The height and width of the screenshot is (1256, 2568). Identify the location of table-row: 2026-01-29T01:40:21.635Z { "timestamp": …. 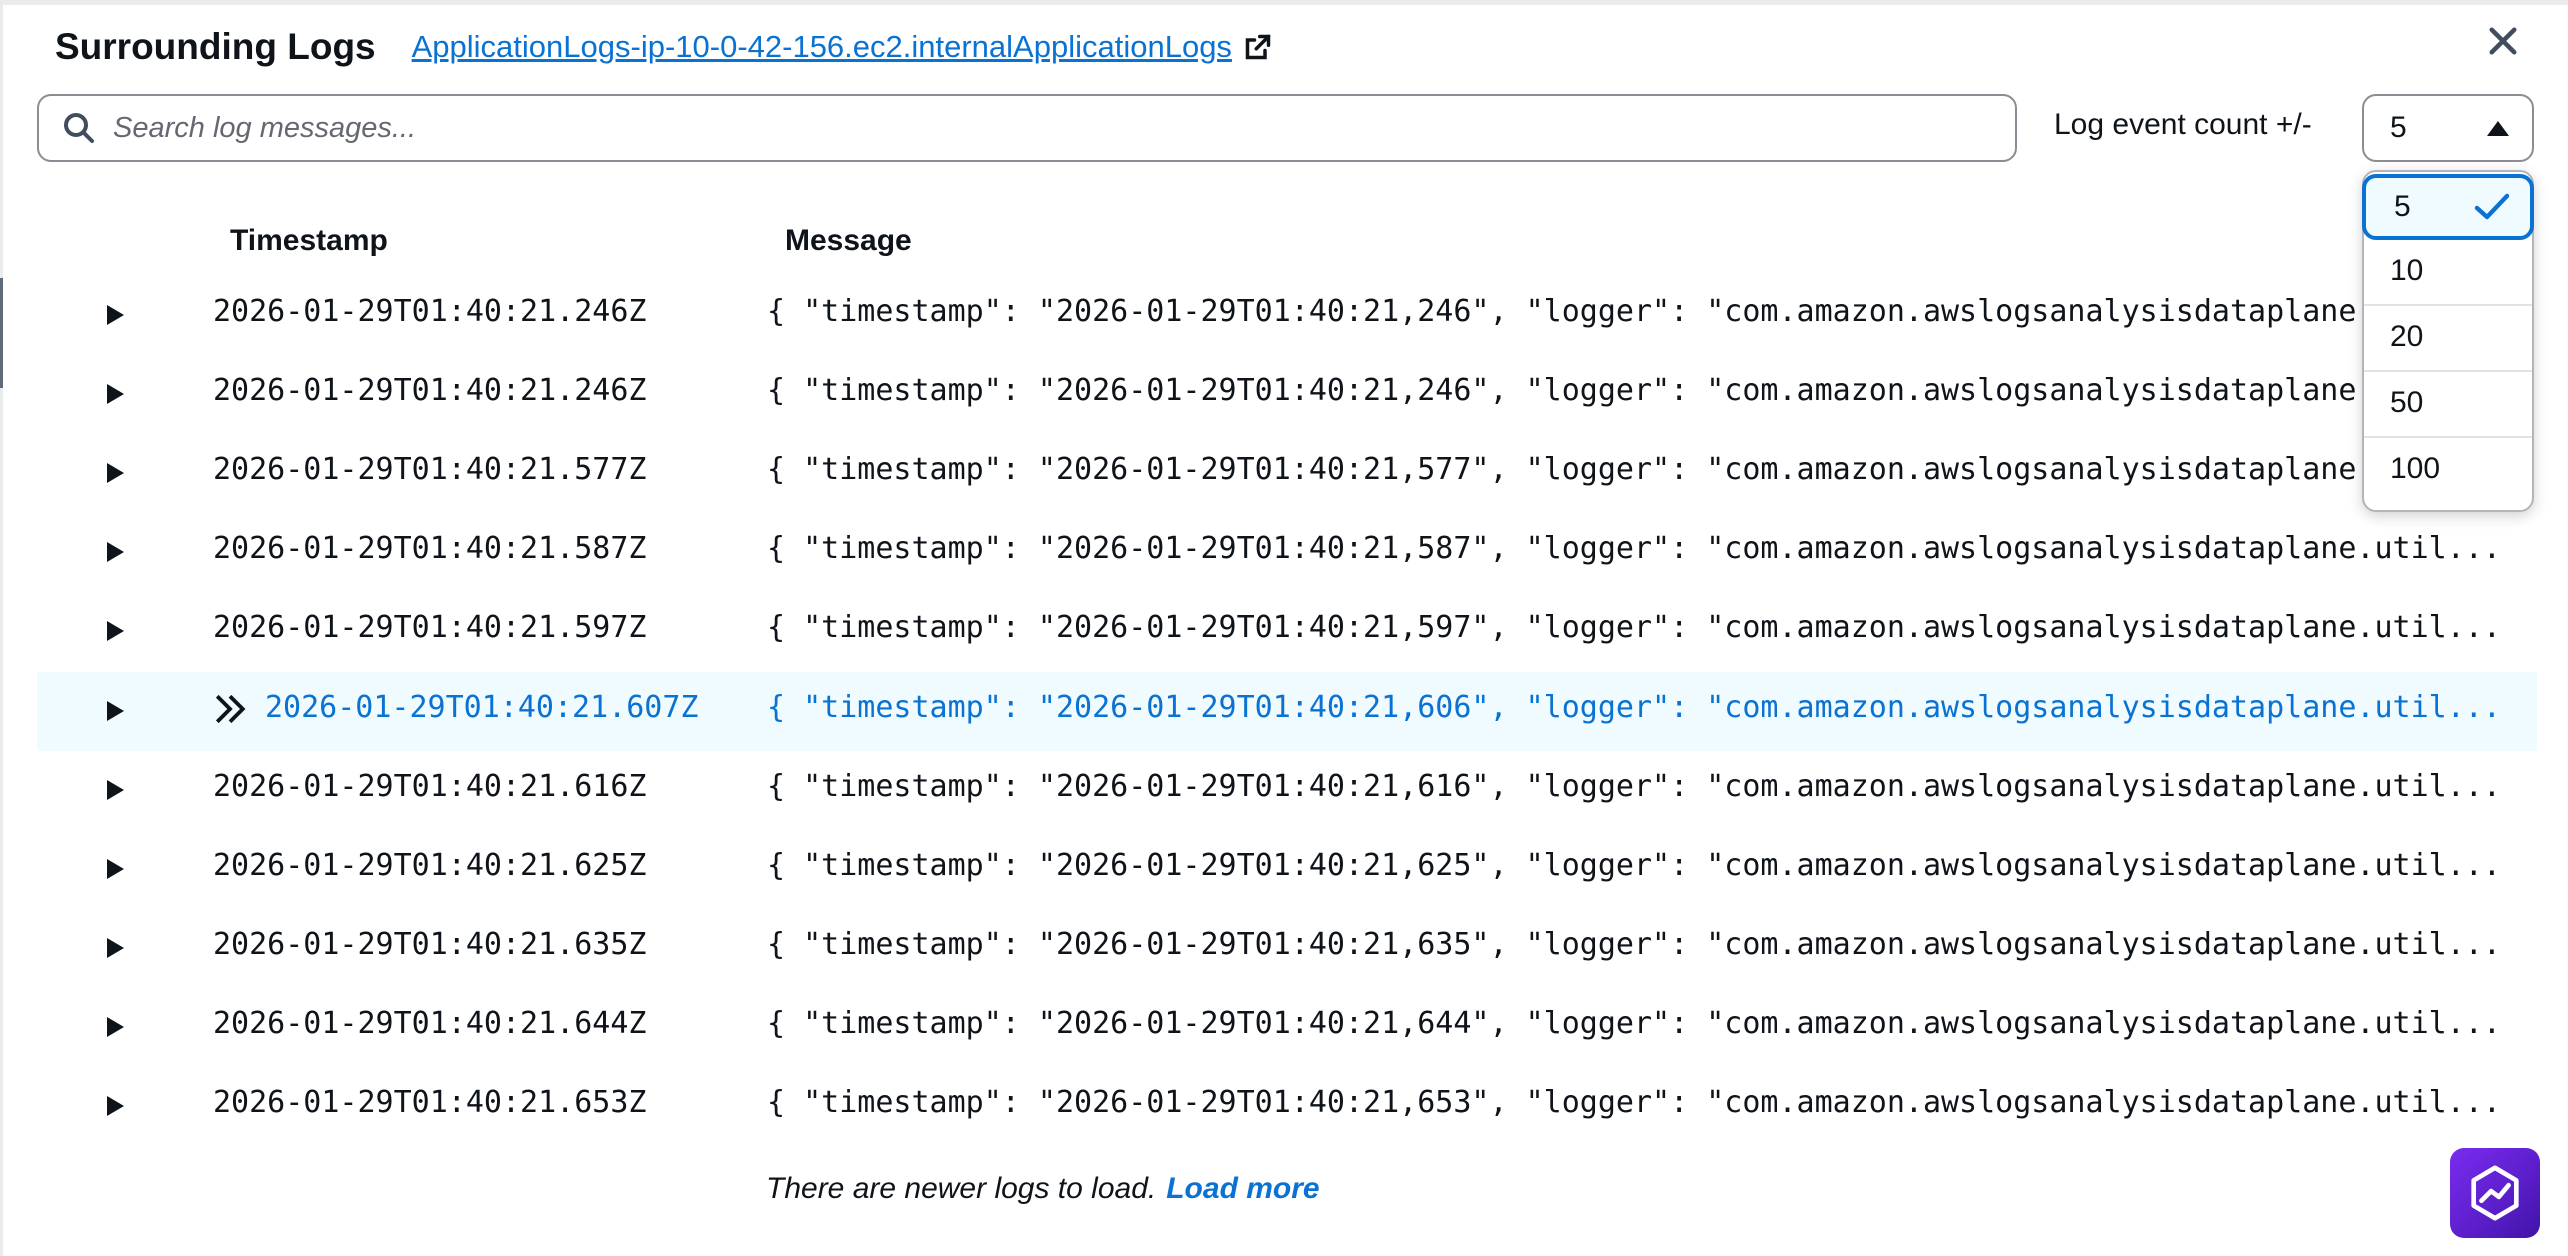
(1287, 948).